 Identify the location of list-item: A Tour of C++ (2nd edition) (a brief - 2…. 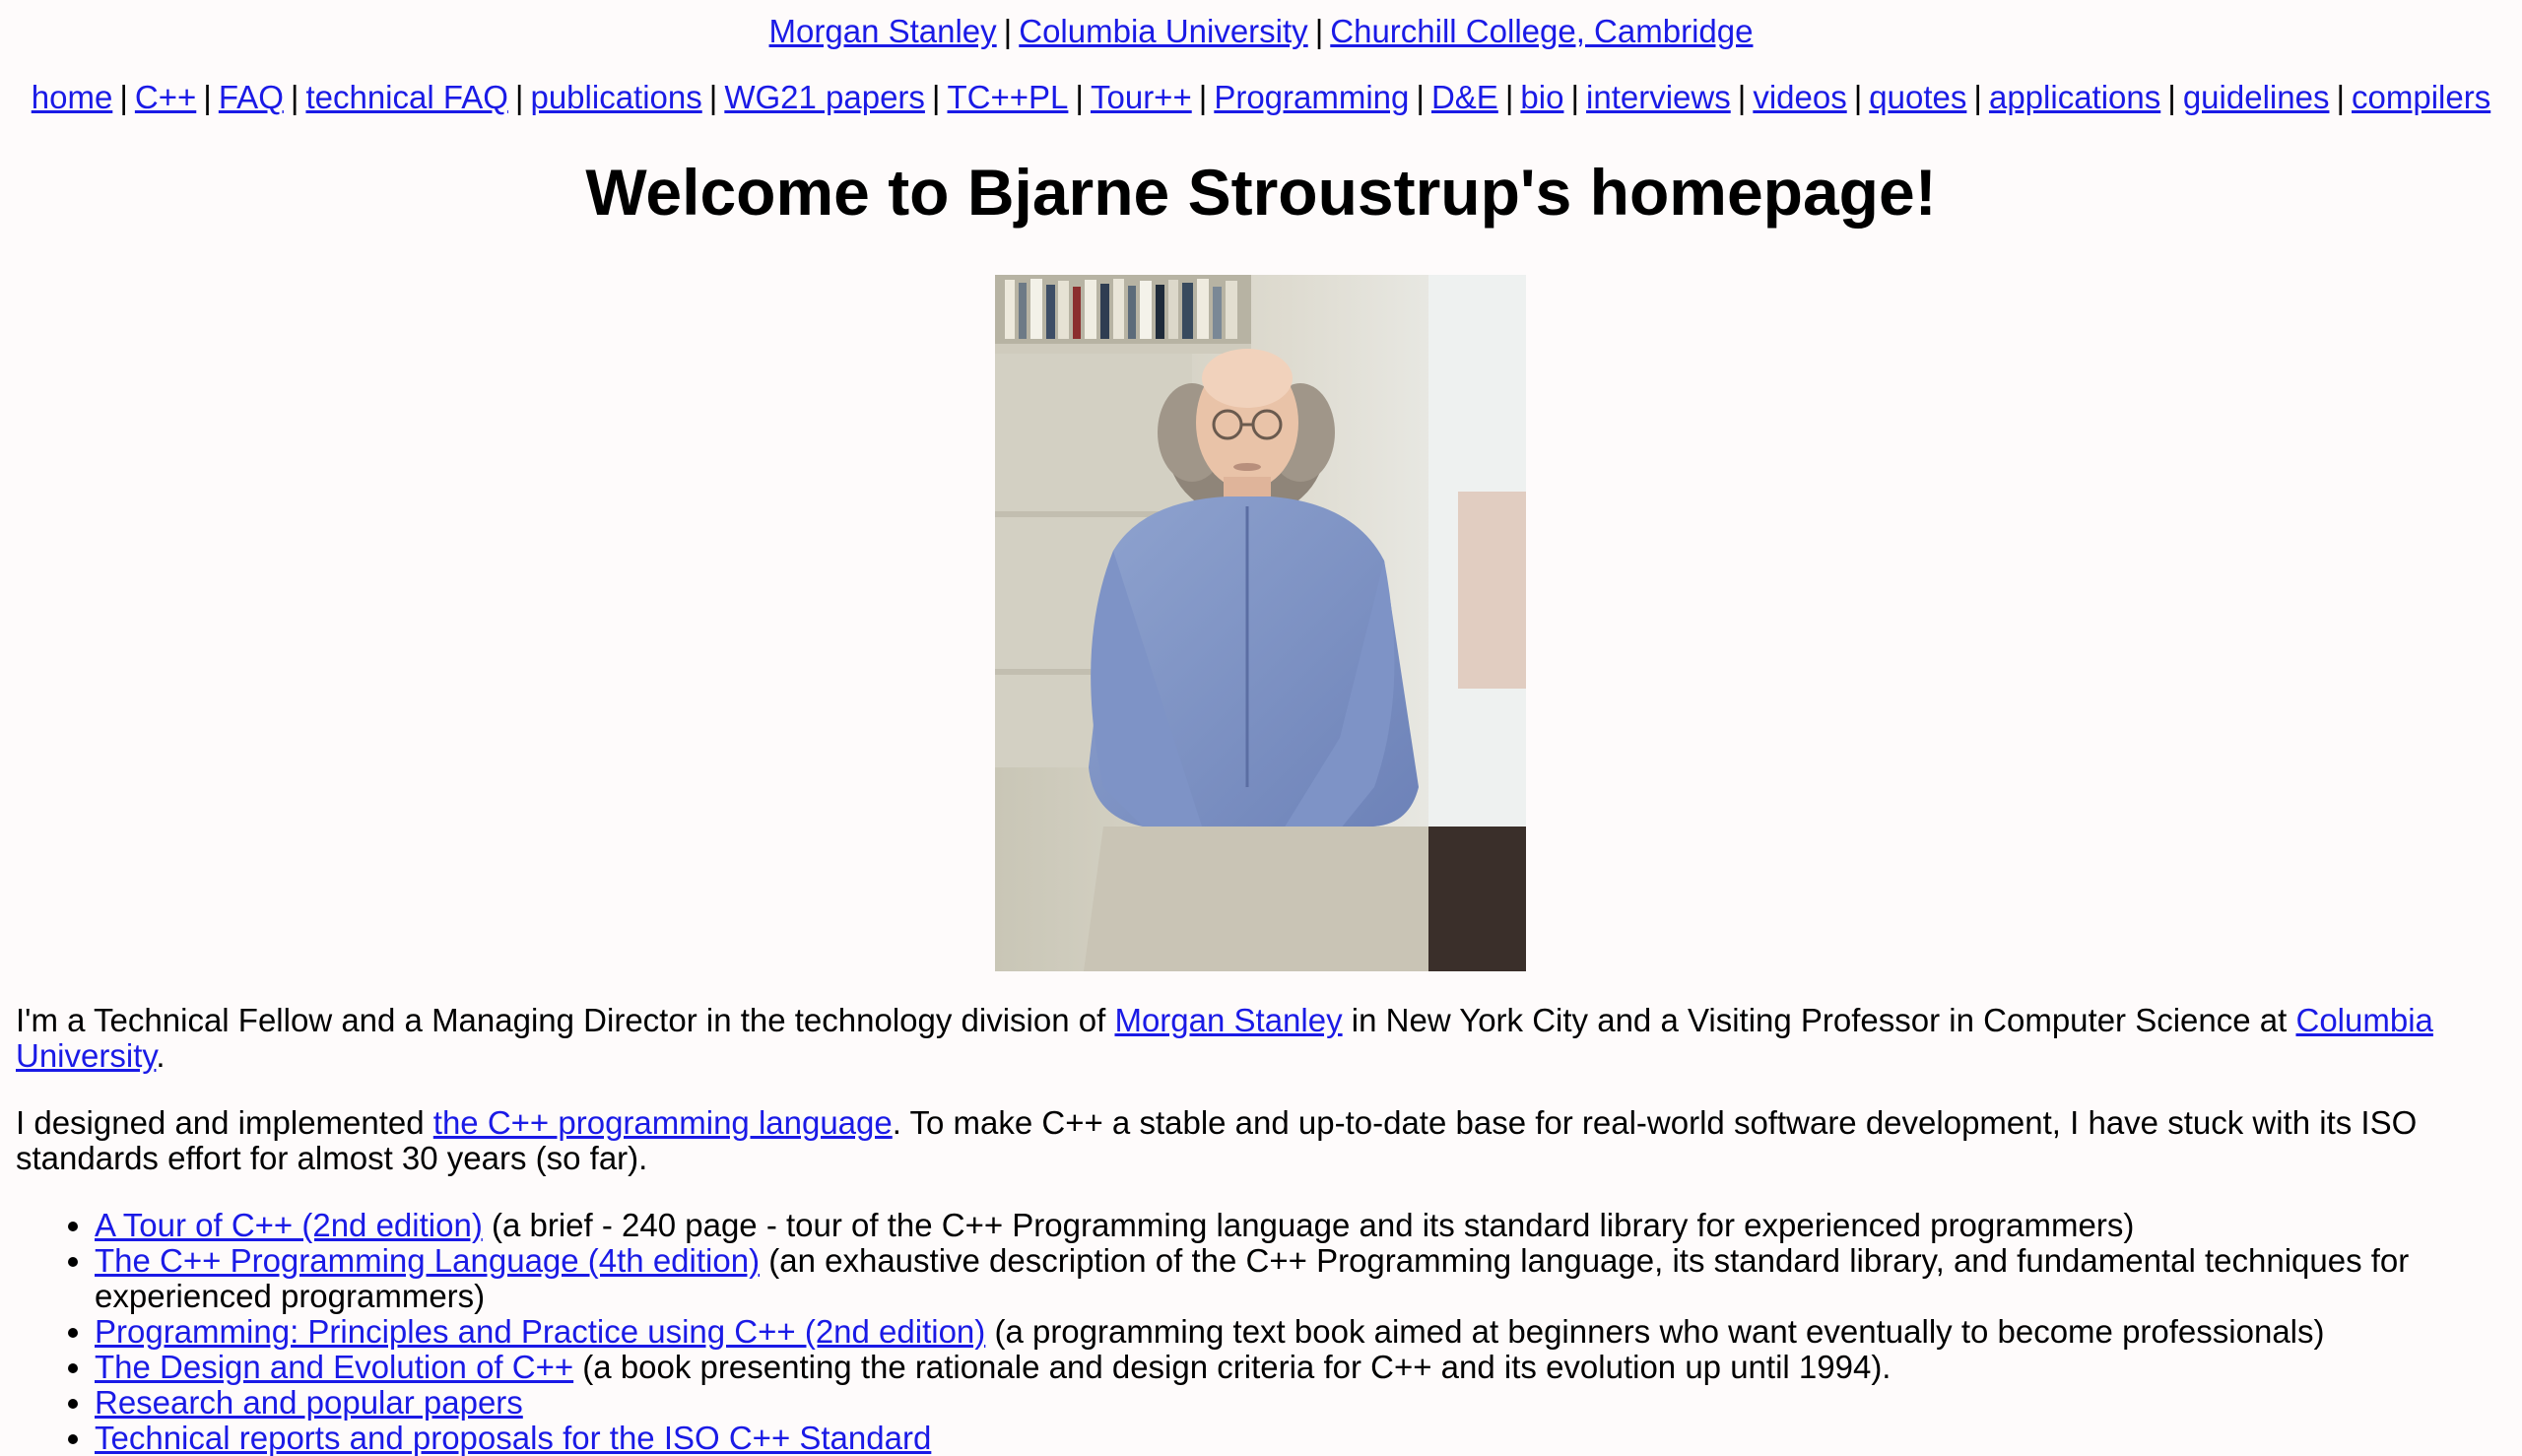
(1308, 1225).